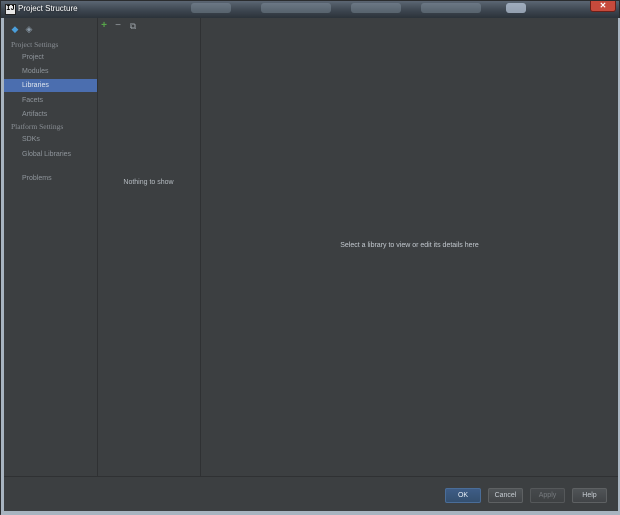 The height and width of the screenshot is (515, 620). What do you see at coordinates (50, 71) in the screenshot?
I see `sidebar-item-modules: Modules` at bounding box center [50, 71].